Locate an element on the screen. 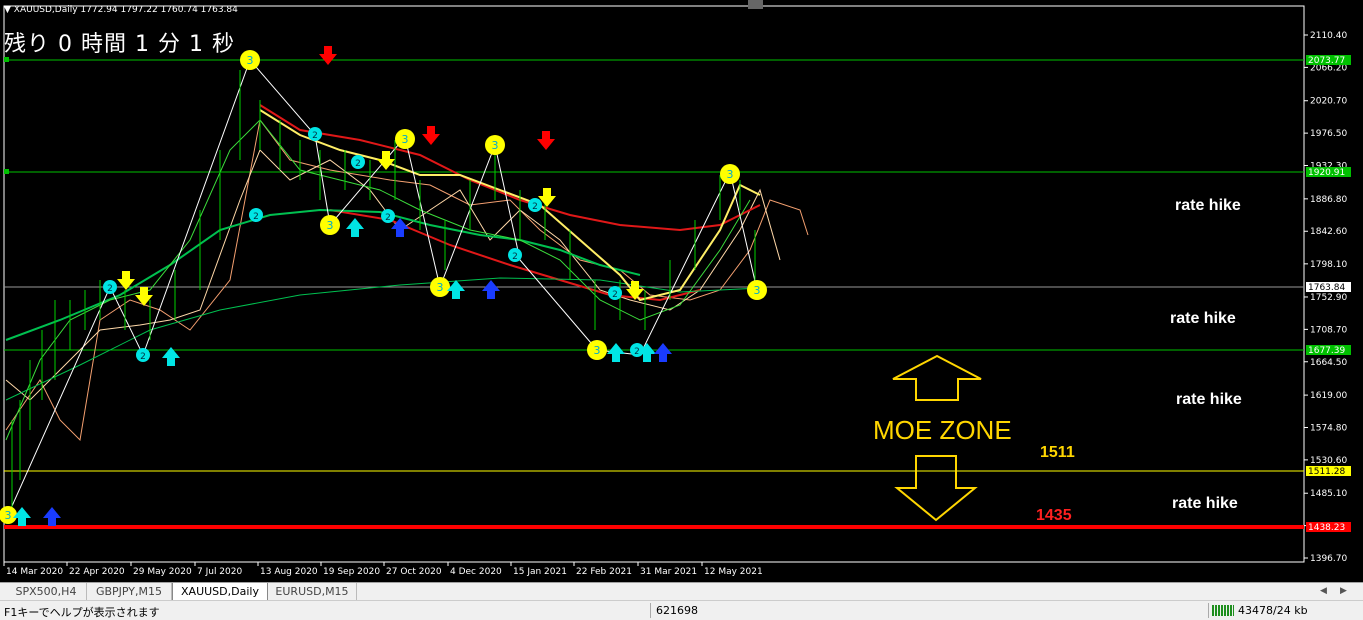 The image size is (1363, 620). date-tick-label: 22 Apr 2020 is located at coordinates (97, 572).